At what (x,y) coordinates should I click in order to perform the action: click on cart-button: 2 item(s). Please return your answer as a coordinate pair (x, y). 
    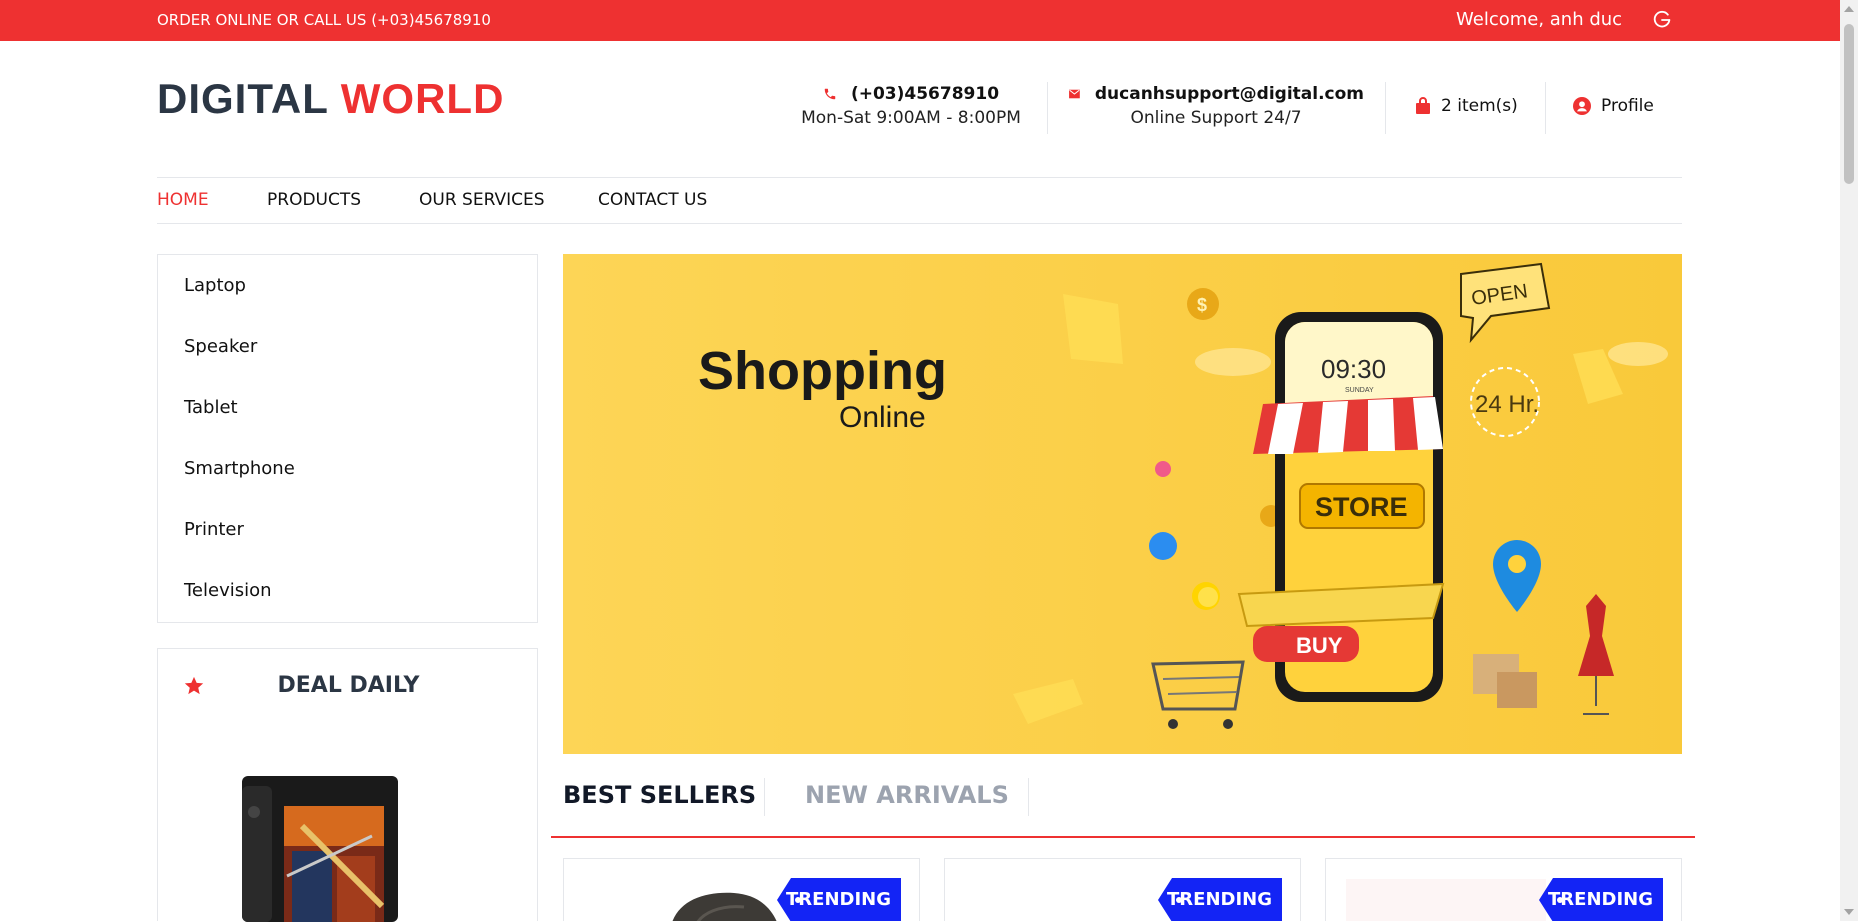
    Looking at the image, I should click on (1466, 106).